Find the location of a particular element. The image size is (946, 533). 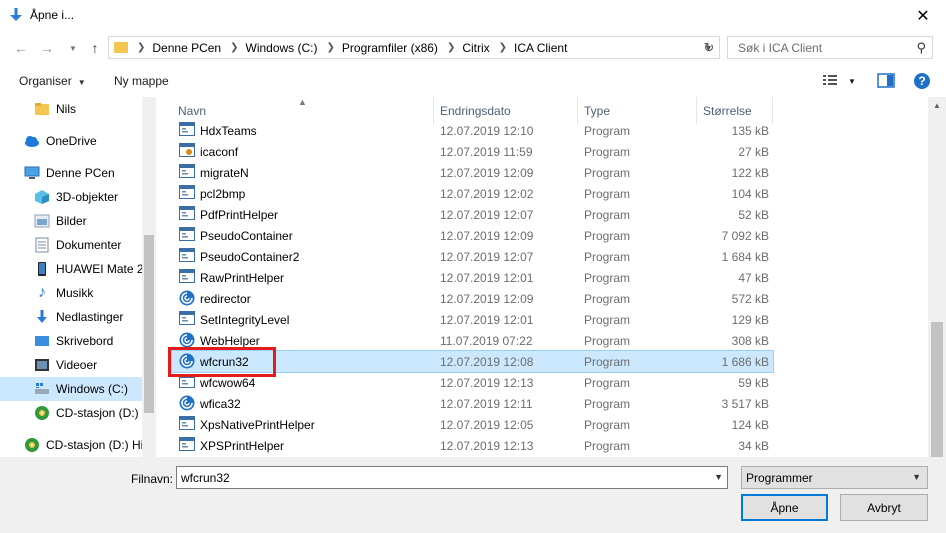

nav-item-nils: Nils is located at coordinates (71, 109).